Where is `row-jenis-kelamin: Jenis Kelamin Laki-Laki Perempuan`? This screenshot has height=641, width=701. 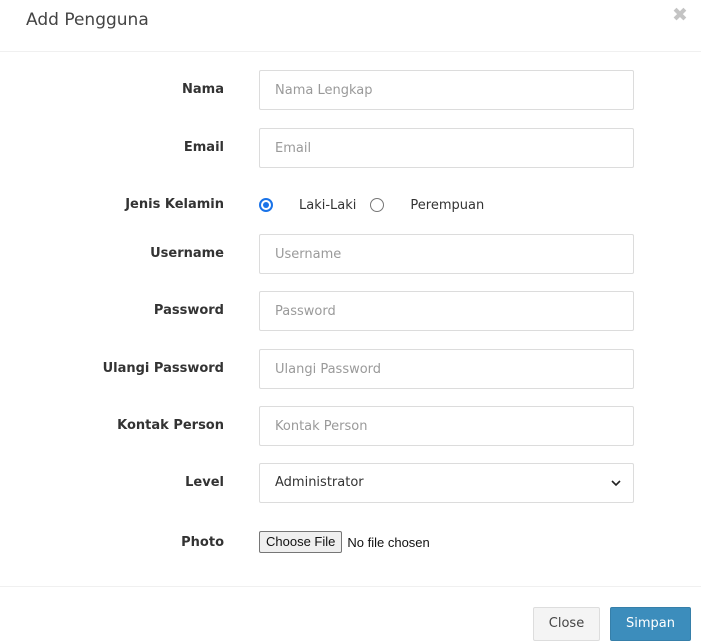
row-jenis-kelamin: Jenis Kelamin Laki-Laki Perempuan is located at coordinates (350, 205).